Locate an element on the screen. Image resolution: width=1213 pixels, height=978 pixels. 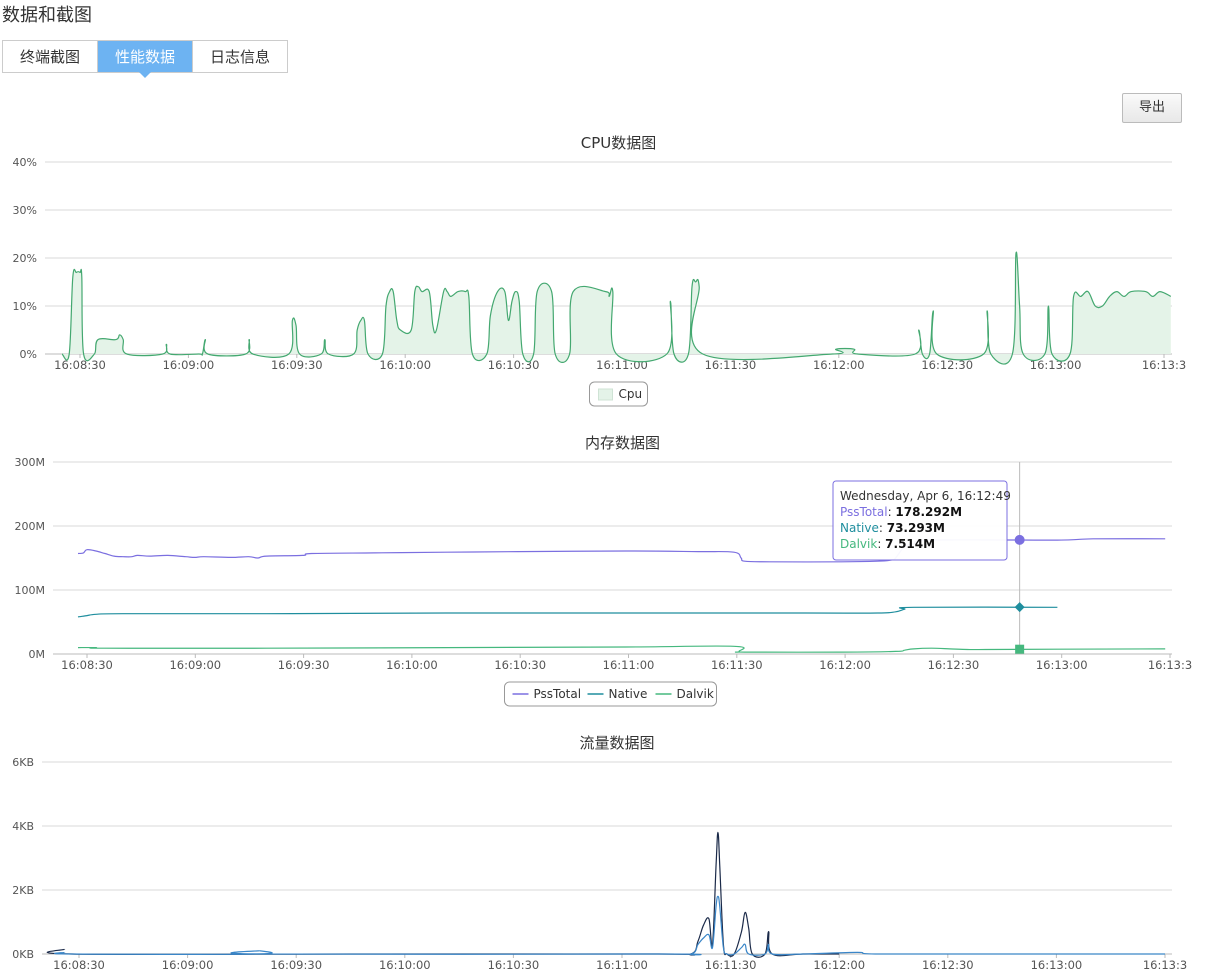
y-tick-label: 100M is located at coordinates (30, 590).